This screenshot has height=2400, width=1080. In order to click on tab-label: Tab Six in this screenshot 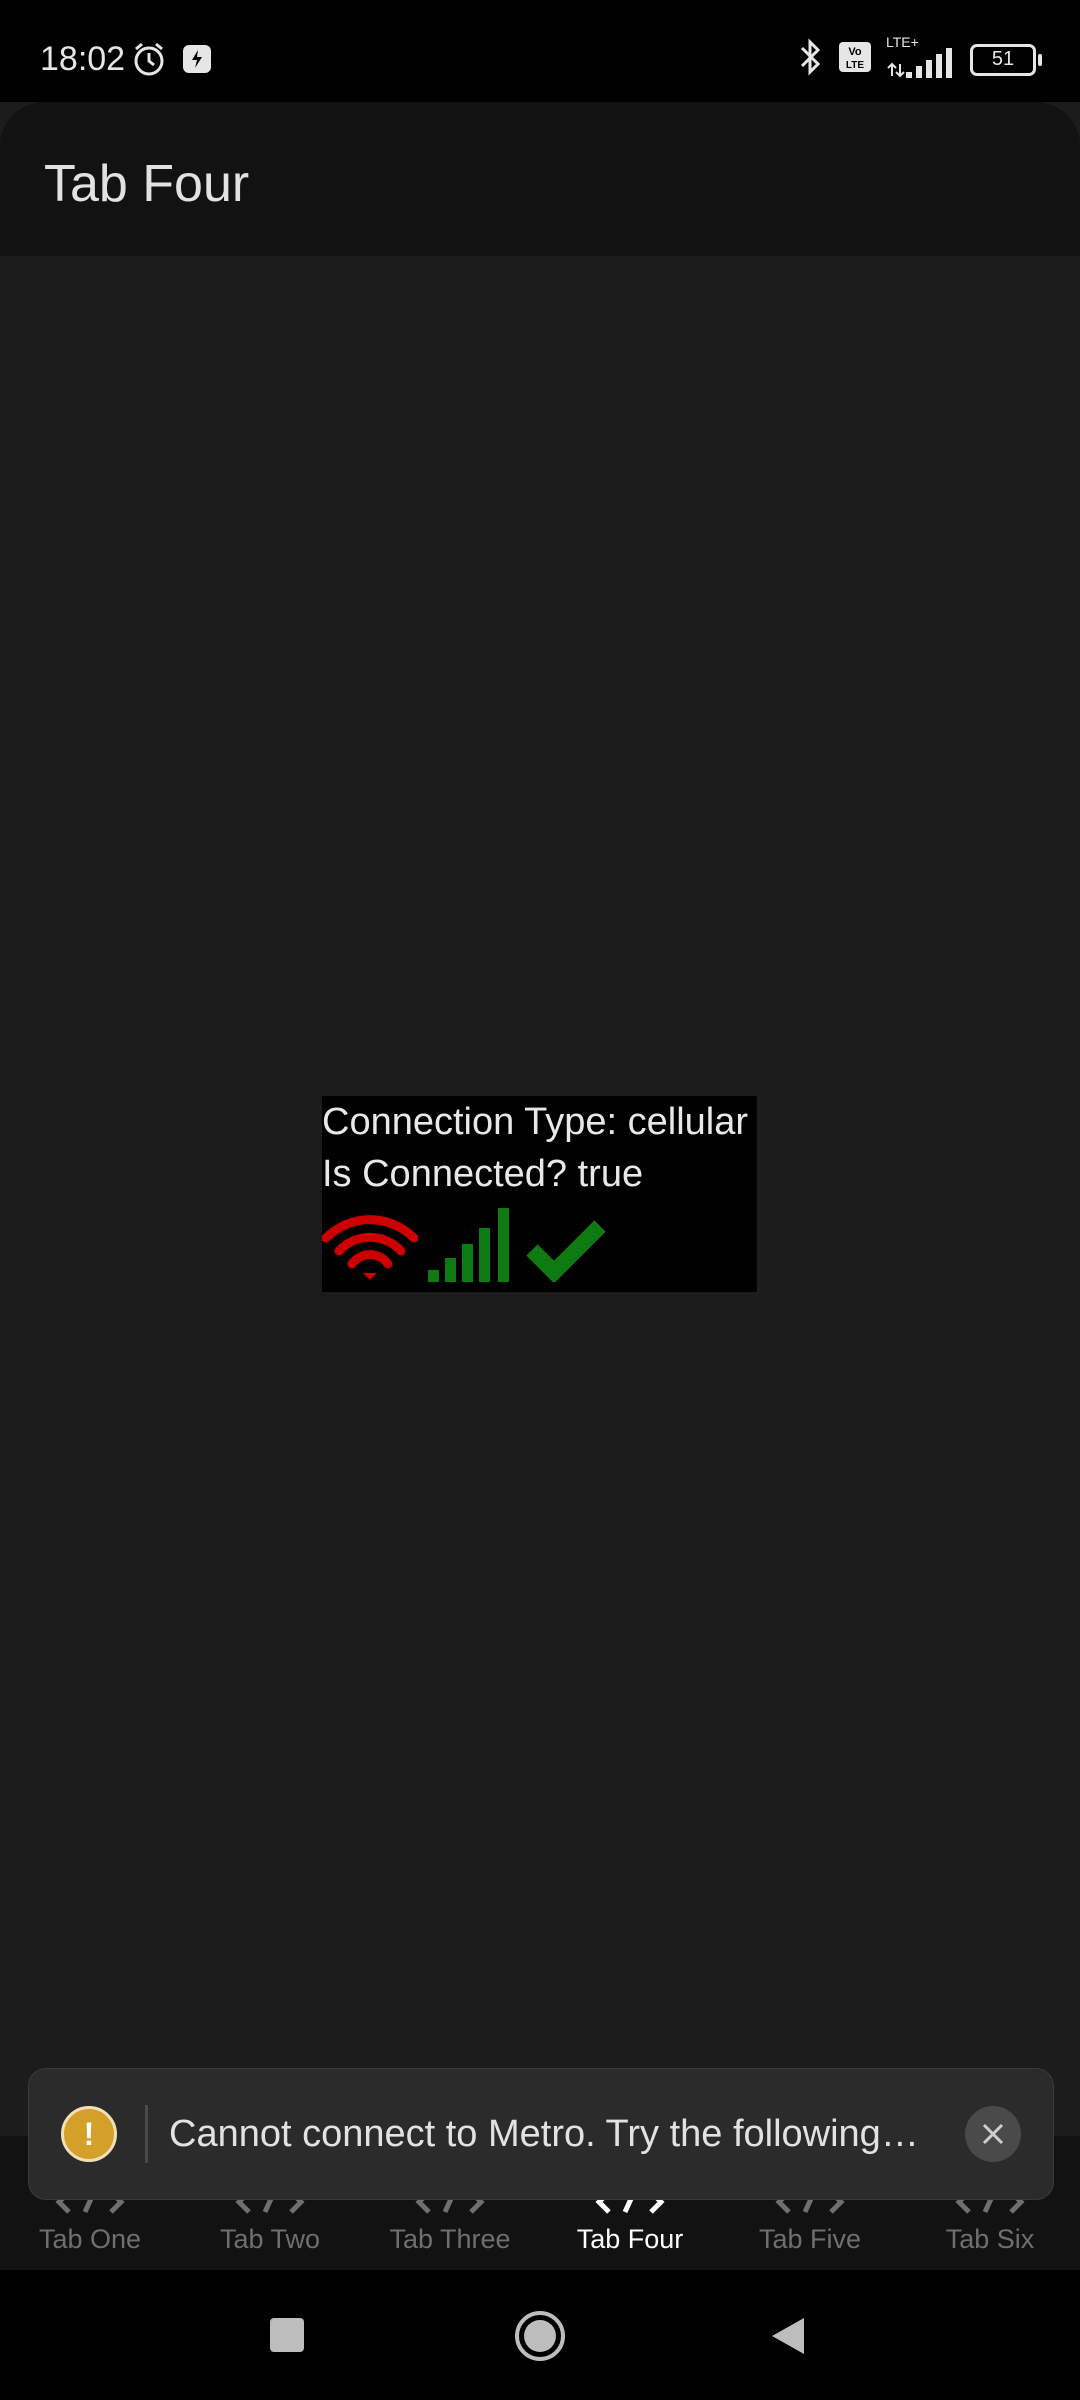, I will do `click(990, 2239)`.